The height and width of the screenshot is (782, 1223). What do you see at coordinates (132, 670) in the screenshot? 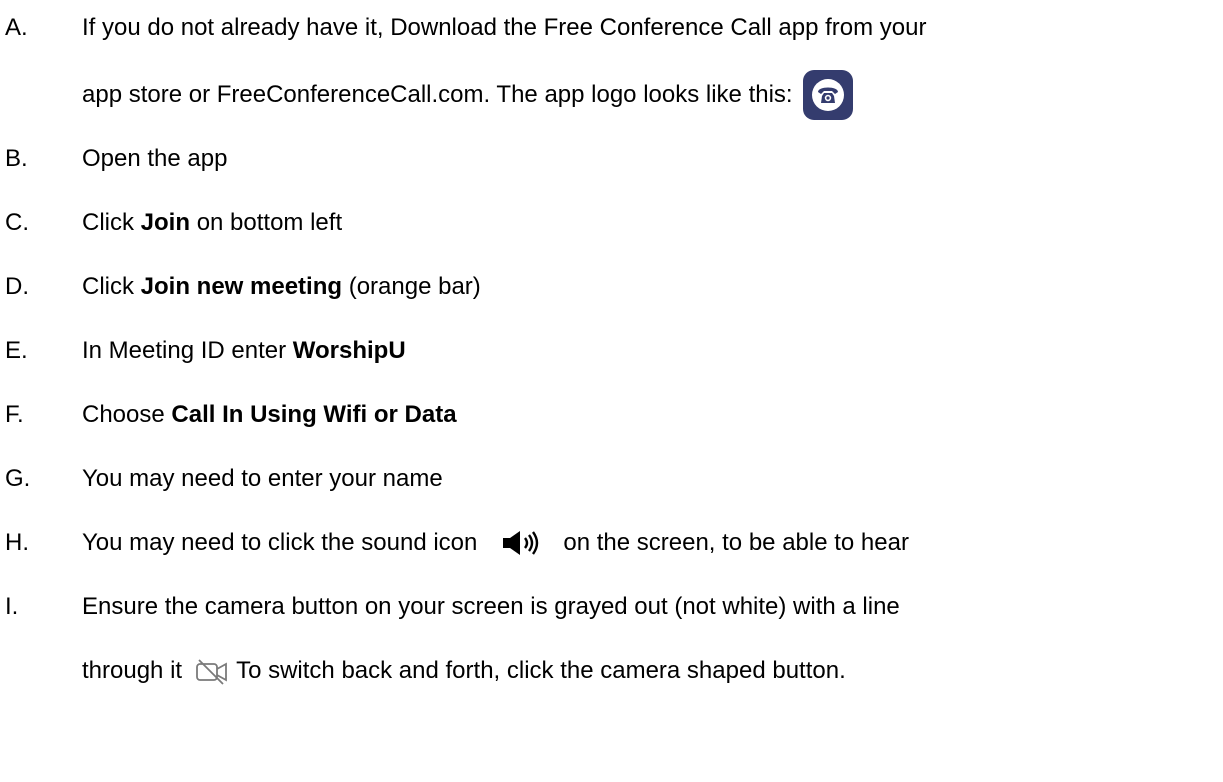
I see `step-text-plain: through it` at bounding box center [132, 670].